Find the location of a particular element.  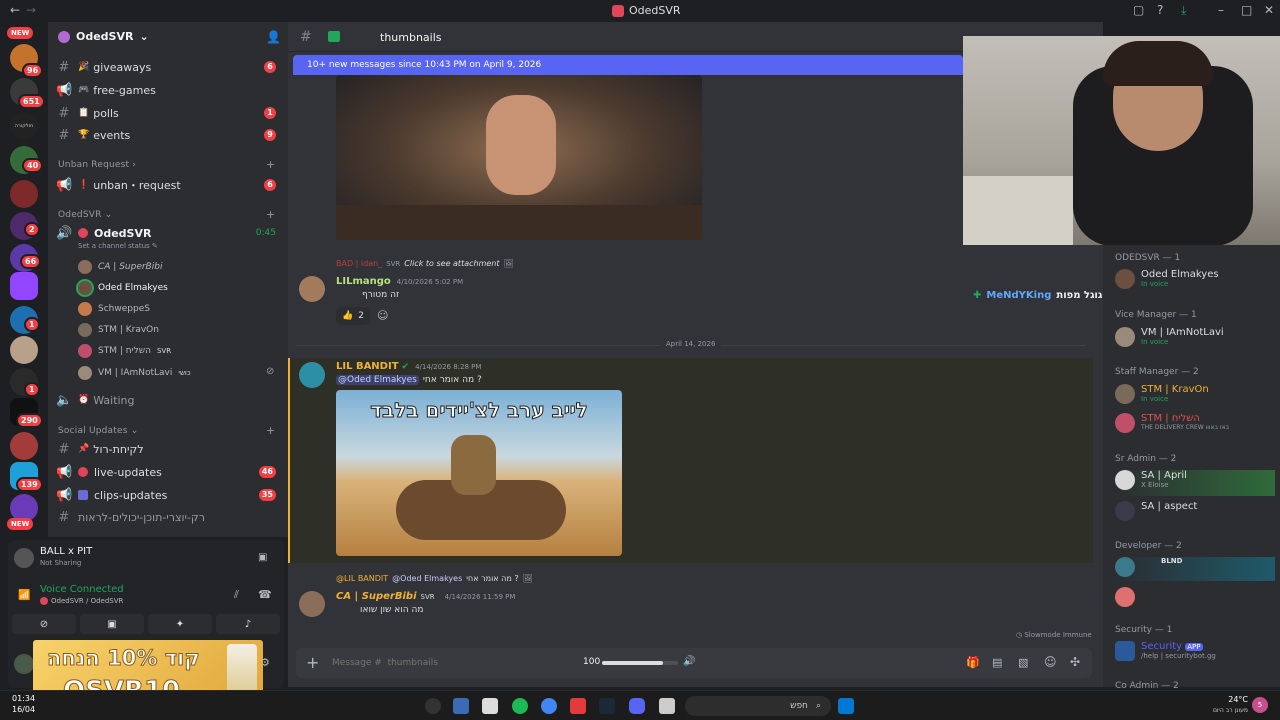

help-icon: ? is located at coordinates (1160, 10).